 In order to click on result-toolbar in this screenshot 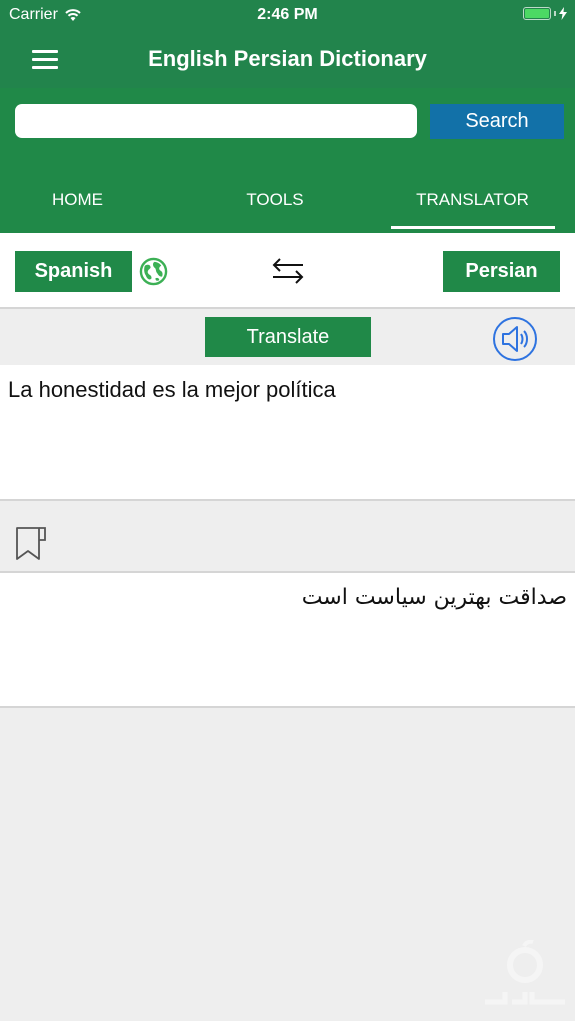, I will do `click(287, 538)`.